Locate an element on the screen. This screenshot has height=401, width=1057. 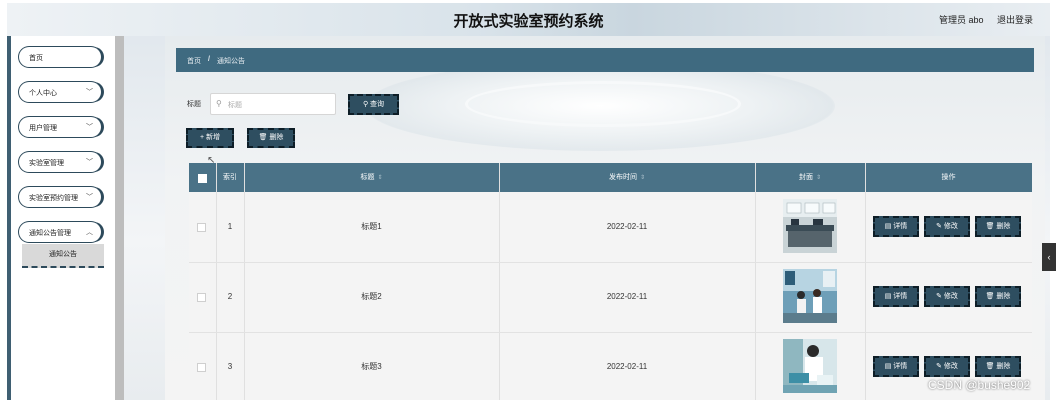
select-all-checkbox is located at coordinates (202, 178).